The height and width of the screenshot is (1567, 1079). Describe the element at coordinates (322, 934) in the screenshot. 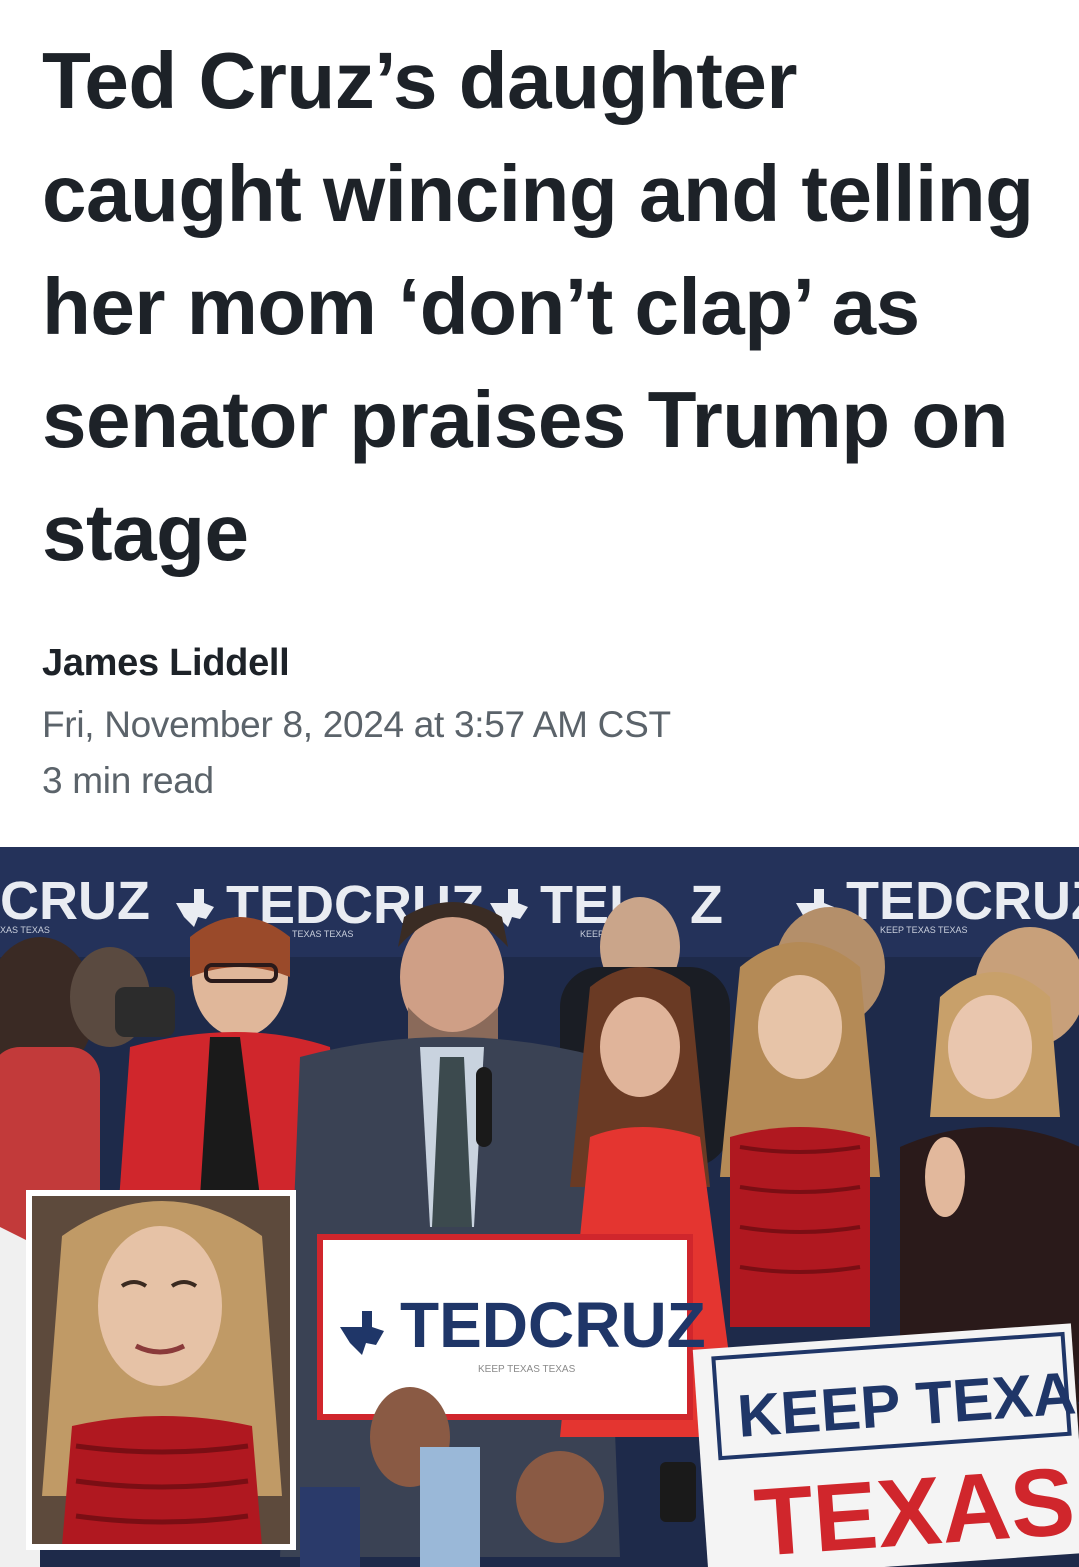

I see `svg-text: TEXAS TEXAS` at that location.